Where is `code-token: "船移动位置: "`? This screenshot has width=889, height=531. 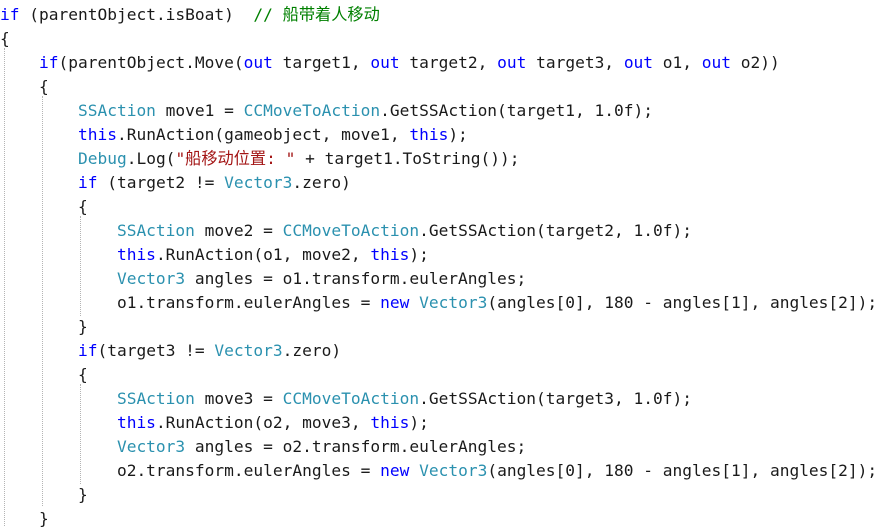
code-token: "船移动位置: " is located at coordinates (235, 158).